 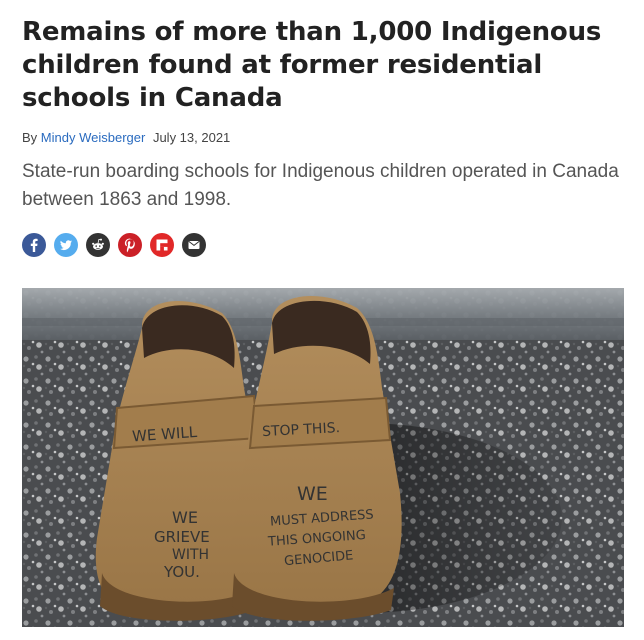 I want to click on flipboard-icon, so click(x=162, y=245).